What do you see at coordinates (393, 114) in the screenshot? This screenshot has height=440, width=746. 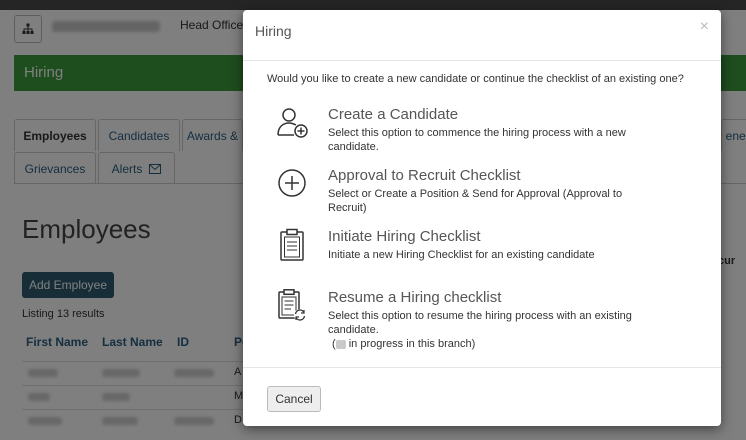 I see `option-title: Create a Candidate` at bounding box center [393, 114].